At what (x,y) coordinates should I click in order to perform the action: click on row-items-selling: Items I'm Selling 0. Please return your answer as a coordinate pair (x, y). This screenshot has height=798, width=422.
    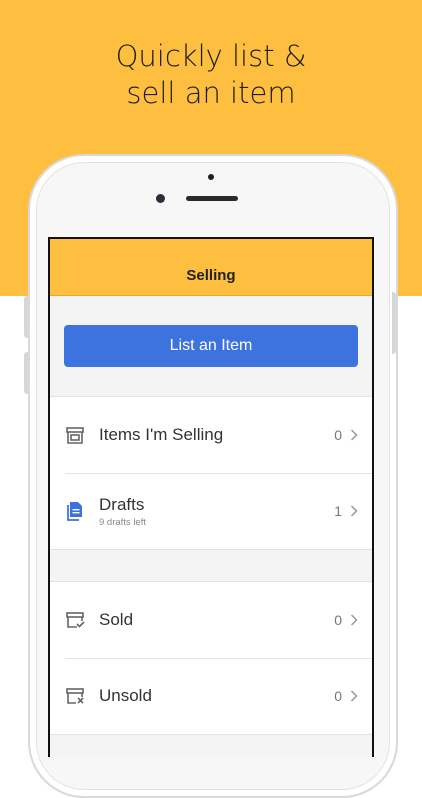
    Looking at the image, I should click on (211, 435).